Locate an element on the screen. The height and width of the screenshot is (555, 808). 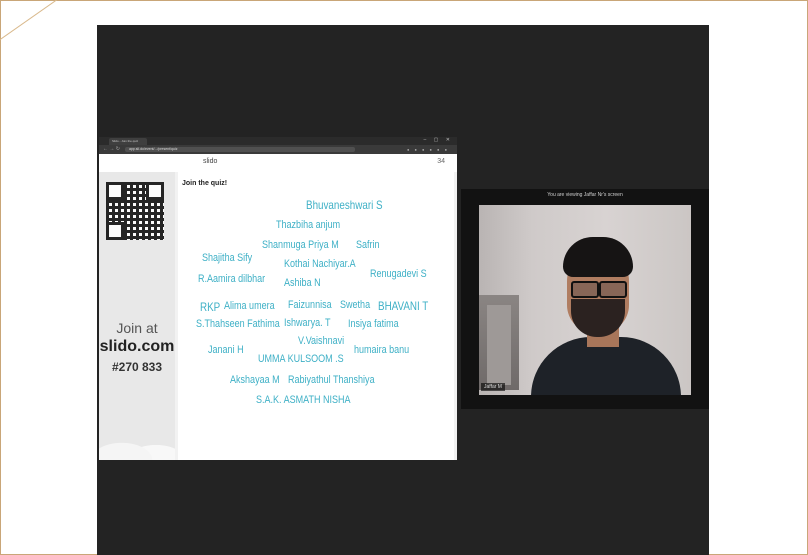
nav-arrows-icon: ← → ↻ is located at coordinates (111, 149).